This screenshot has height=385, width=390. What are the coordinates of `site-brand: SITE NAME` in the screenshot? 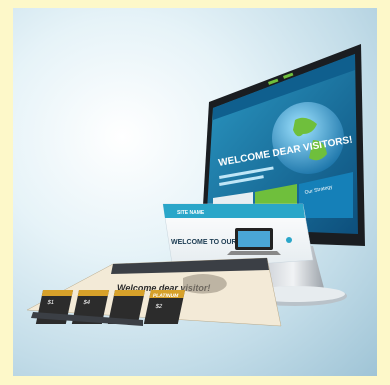 It's located at (191, 213).